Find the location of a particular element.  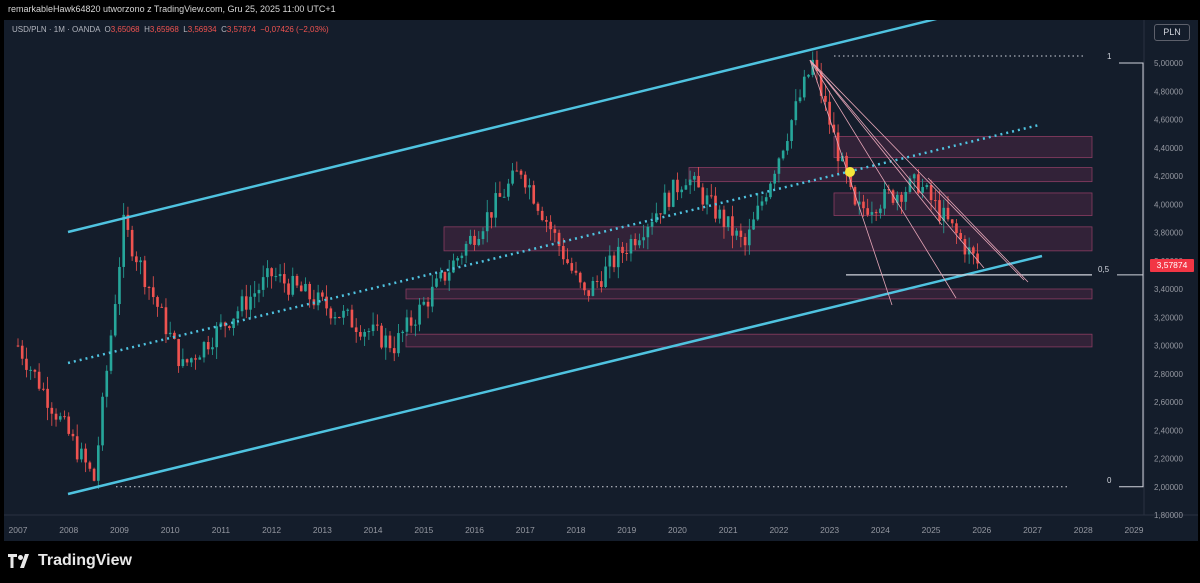

y-tick-label: 2,80000 is located at coordinates (1168, 374).